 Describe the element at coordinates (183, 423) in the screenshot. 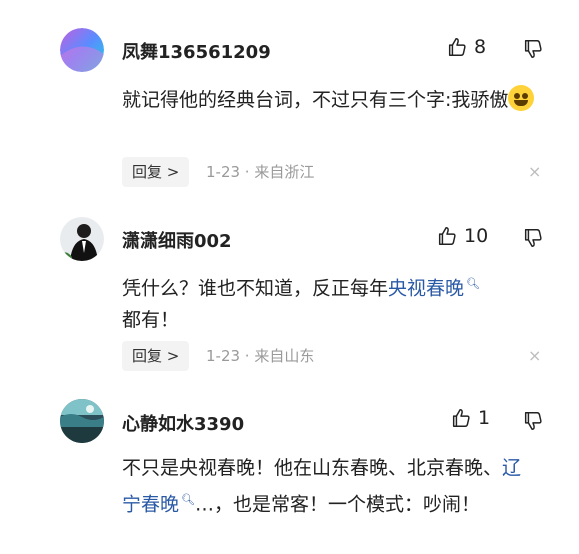

I see `username: 心静如水3390` at that location.